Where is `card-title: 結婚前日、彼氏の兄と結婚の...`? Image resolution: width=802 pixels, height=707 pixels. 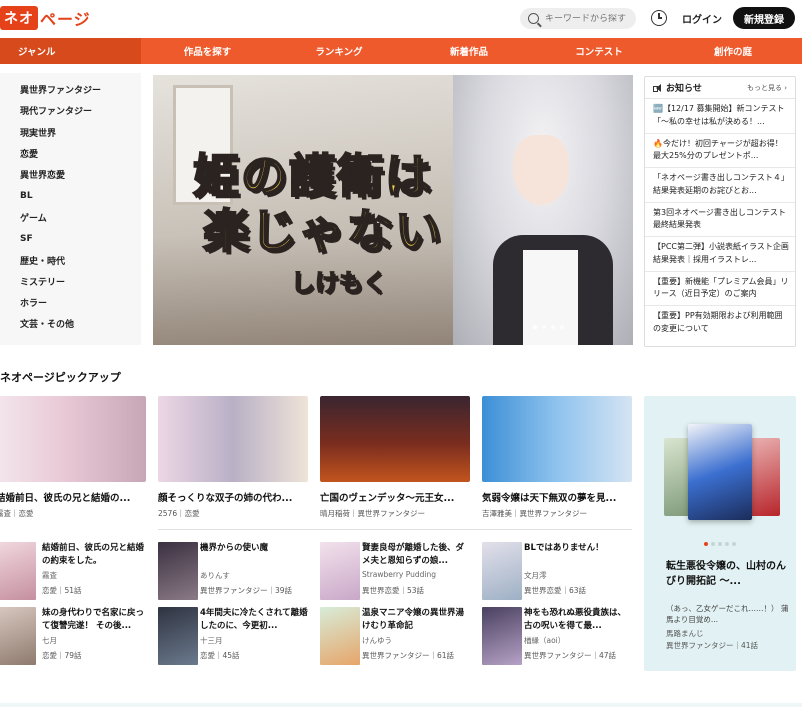
card-title: 結婚前日、彼氏の兄と結婚の... is located at coordinates (65, 498).